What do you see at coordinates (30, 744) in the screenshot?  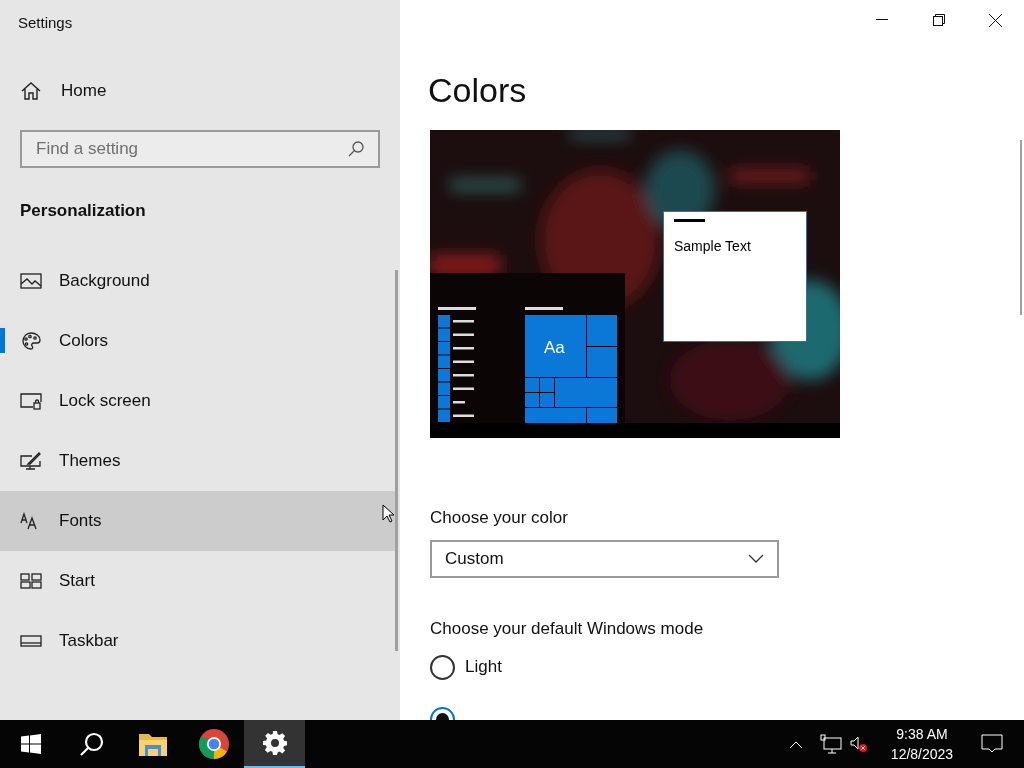 I see `windows-logo-icon` at bounding box center [30, 744].